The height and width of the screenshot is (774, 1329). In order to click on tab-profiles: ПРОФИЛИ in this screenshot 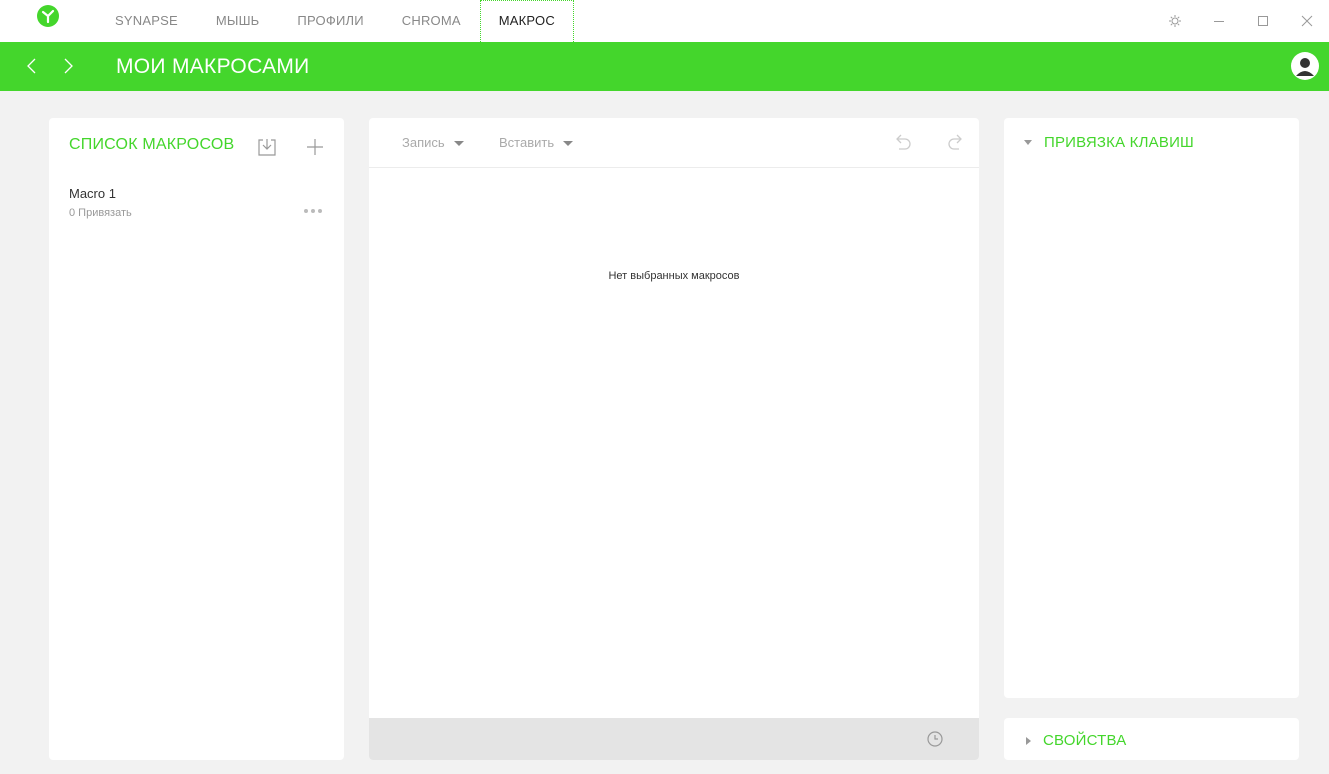, I will do `click(330, 19)`.